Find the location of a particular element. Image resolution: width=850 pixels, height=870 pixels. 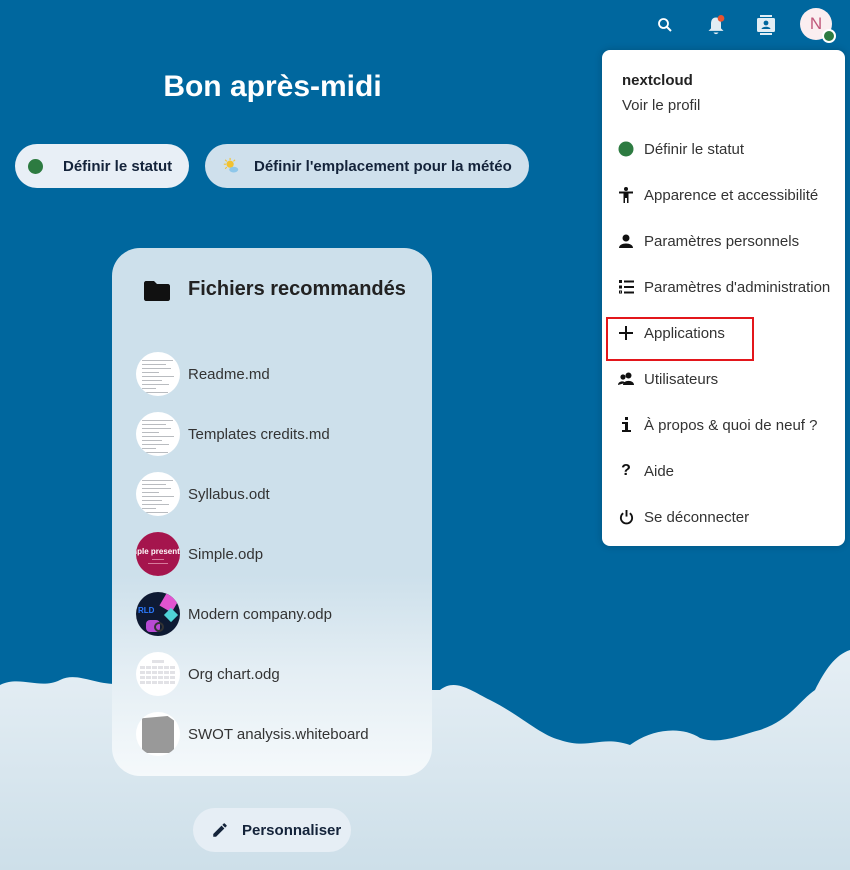

menu-item-label: Paramètres personnels is located at coordinates (722, 241).